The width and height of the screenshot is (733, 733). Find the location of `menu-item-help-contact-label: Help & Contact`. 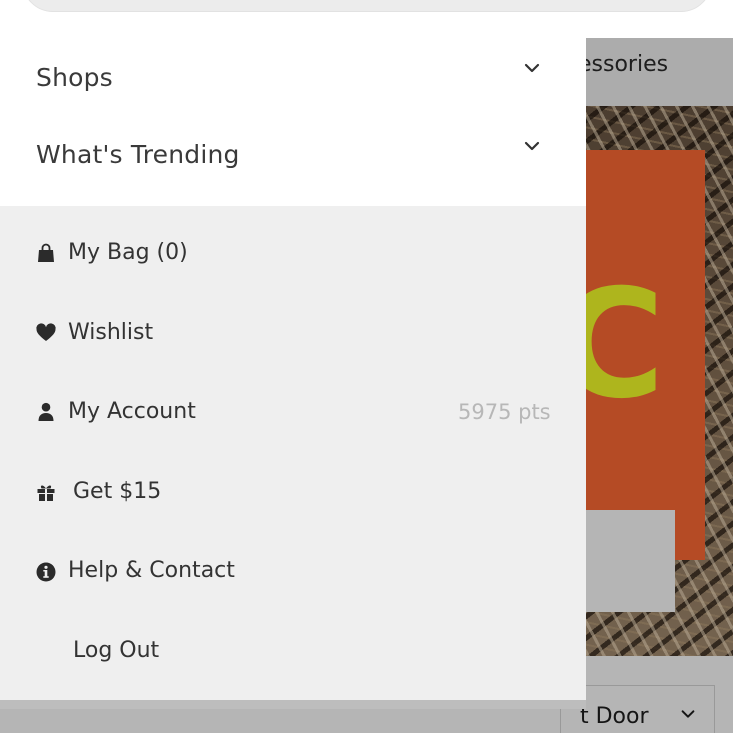

menu-item-help-contact-label: Help & Contact is located at coordinates (151, 570).